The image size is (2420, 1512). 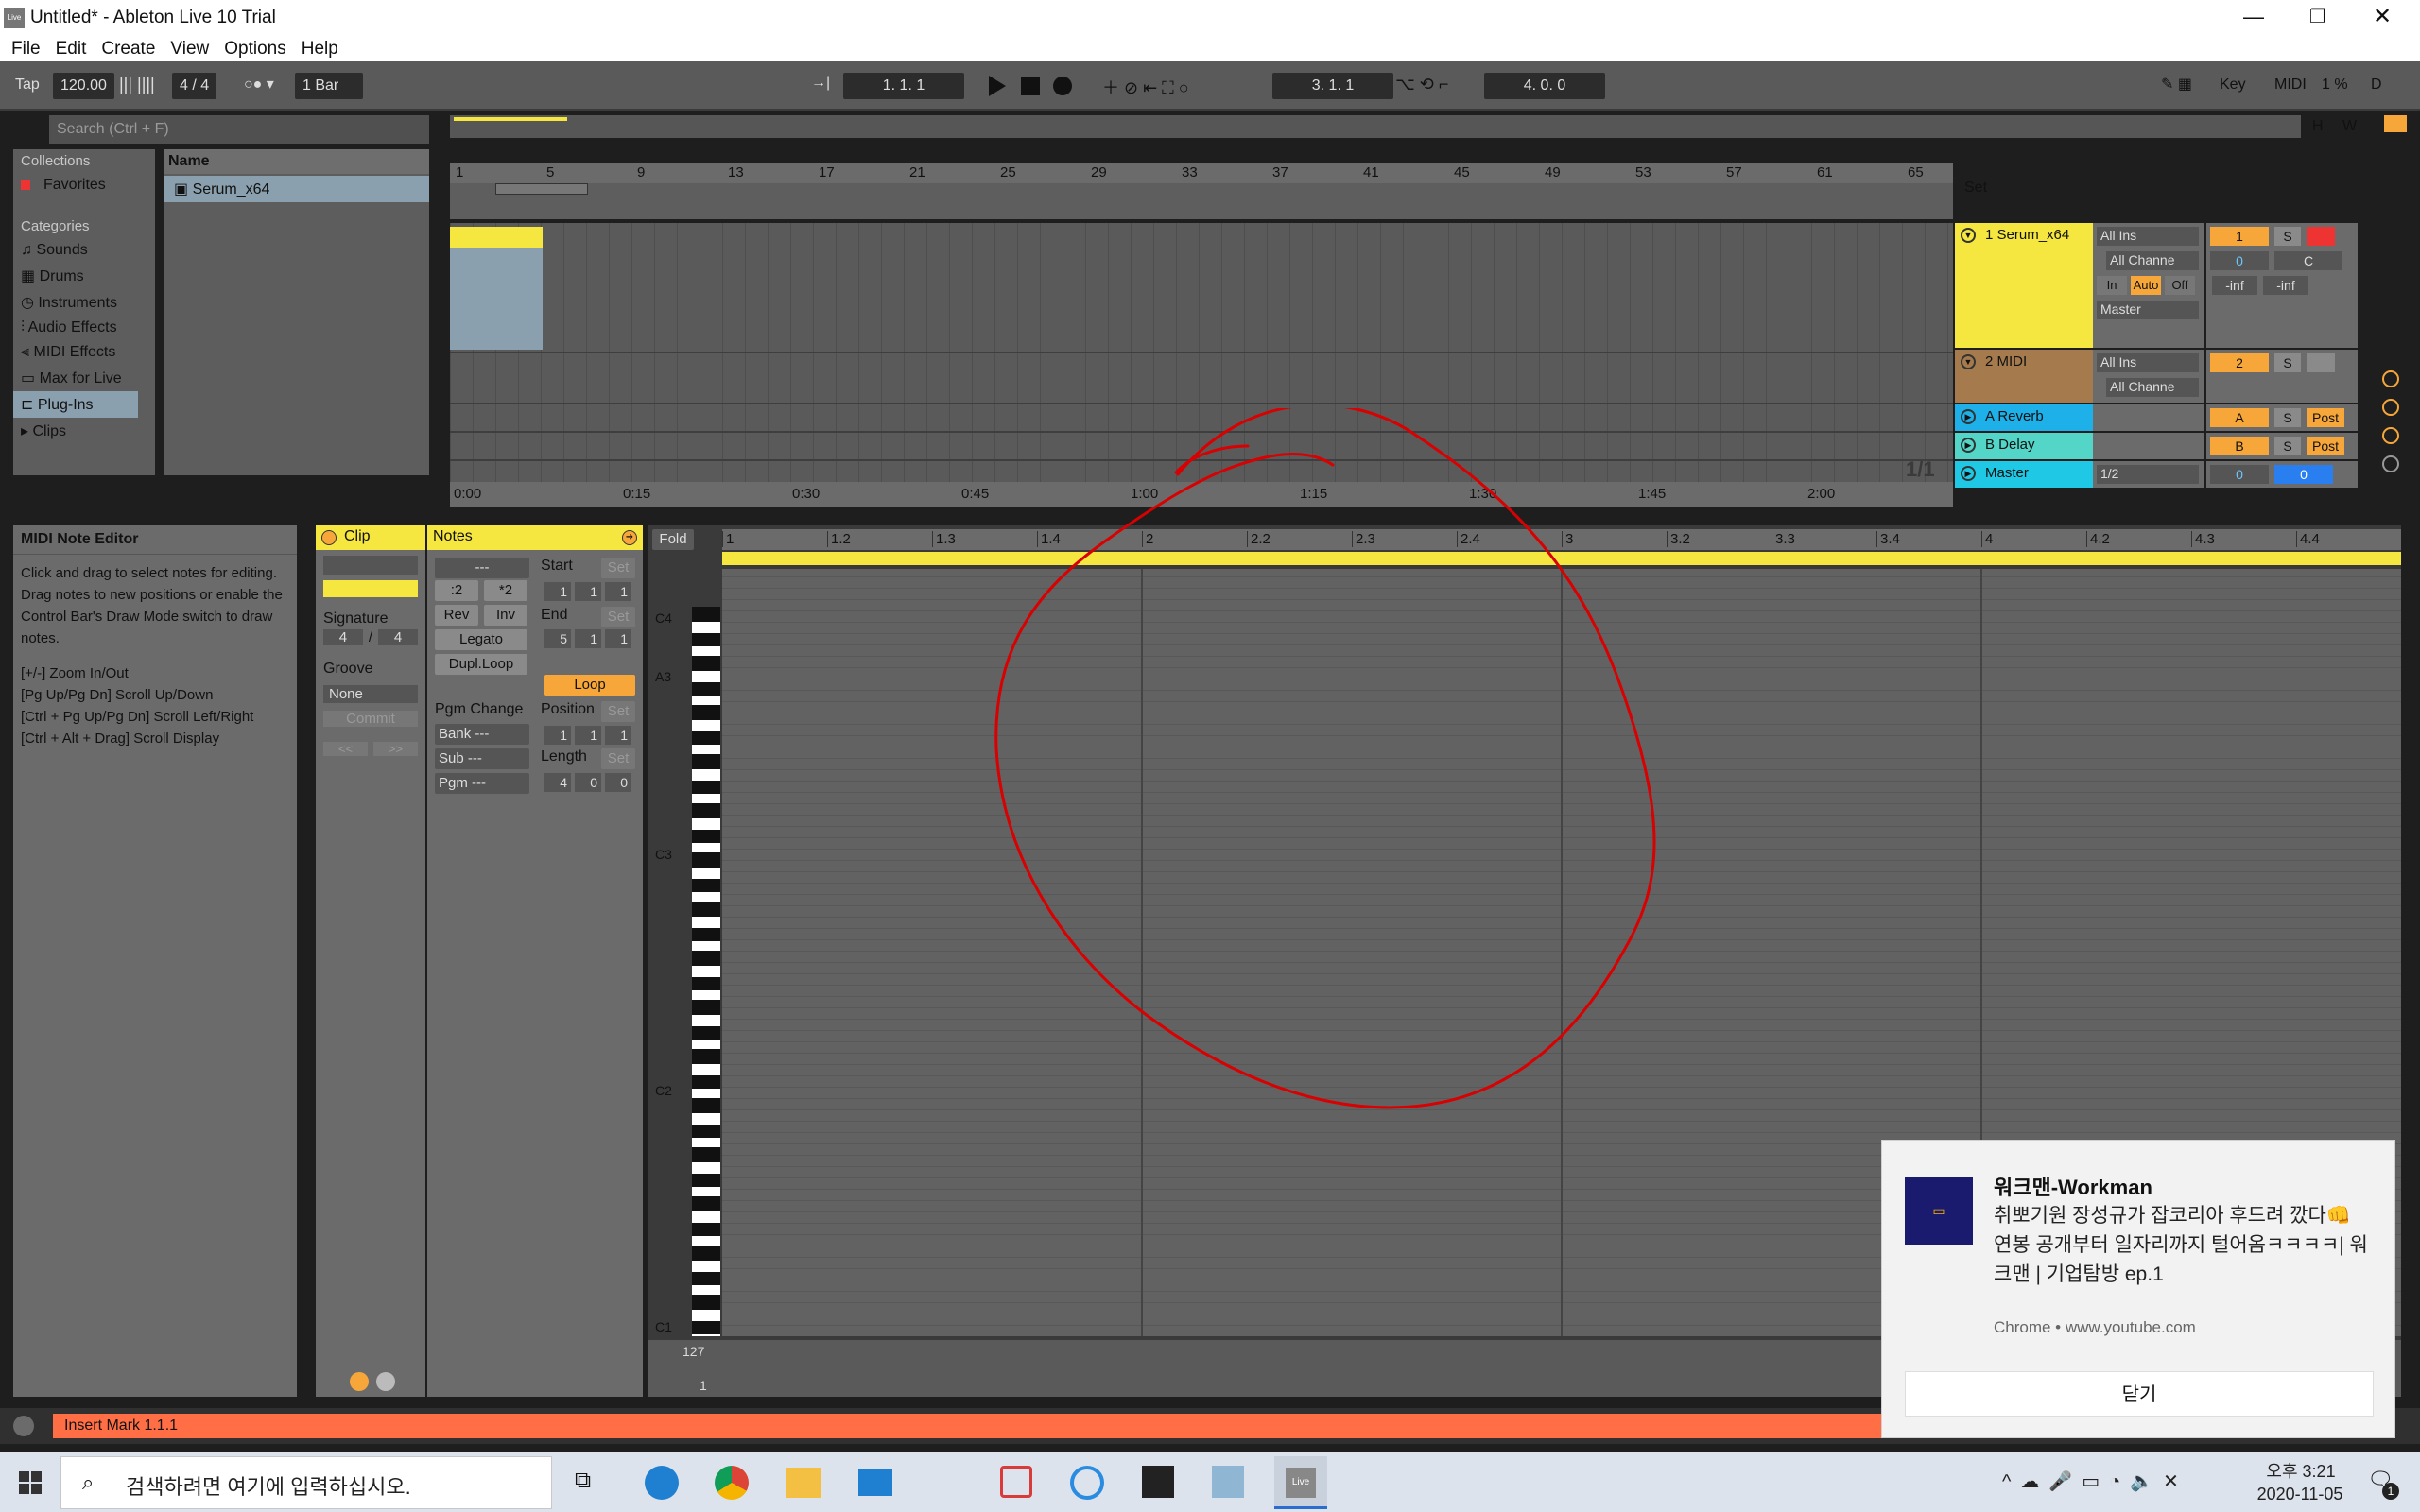 I want to click on half-button: :2, so click(x=456, y=590).